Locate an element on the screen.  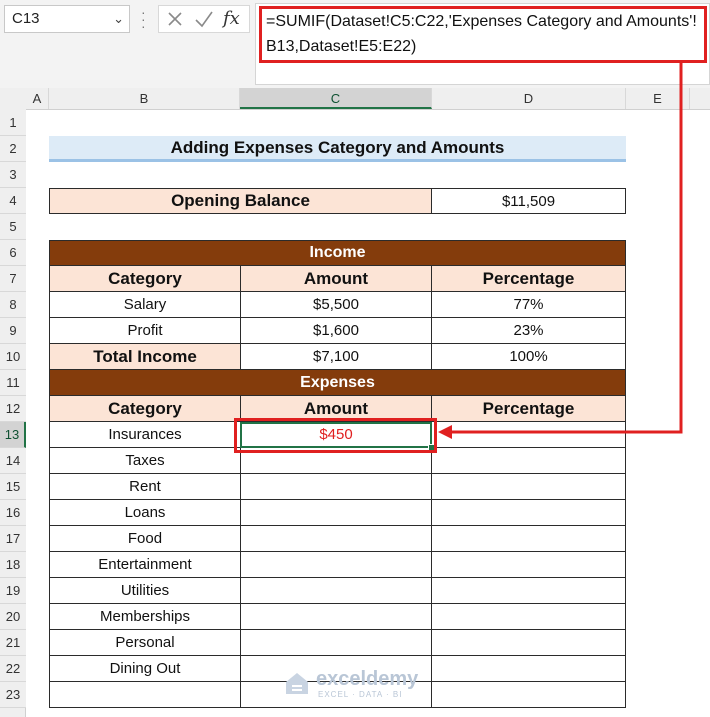
watermark-name: exceldemy is located at coordinates (367, 679).